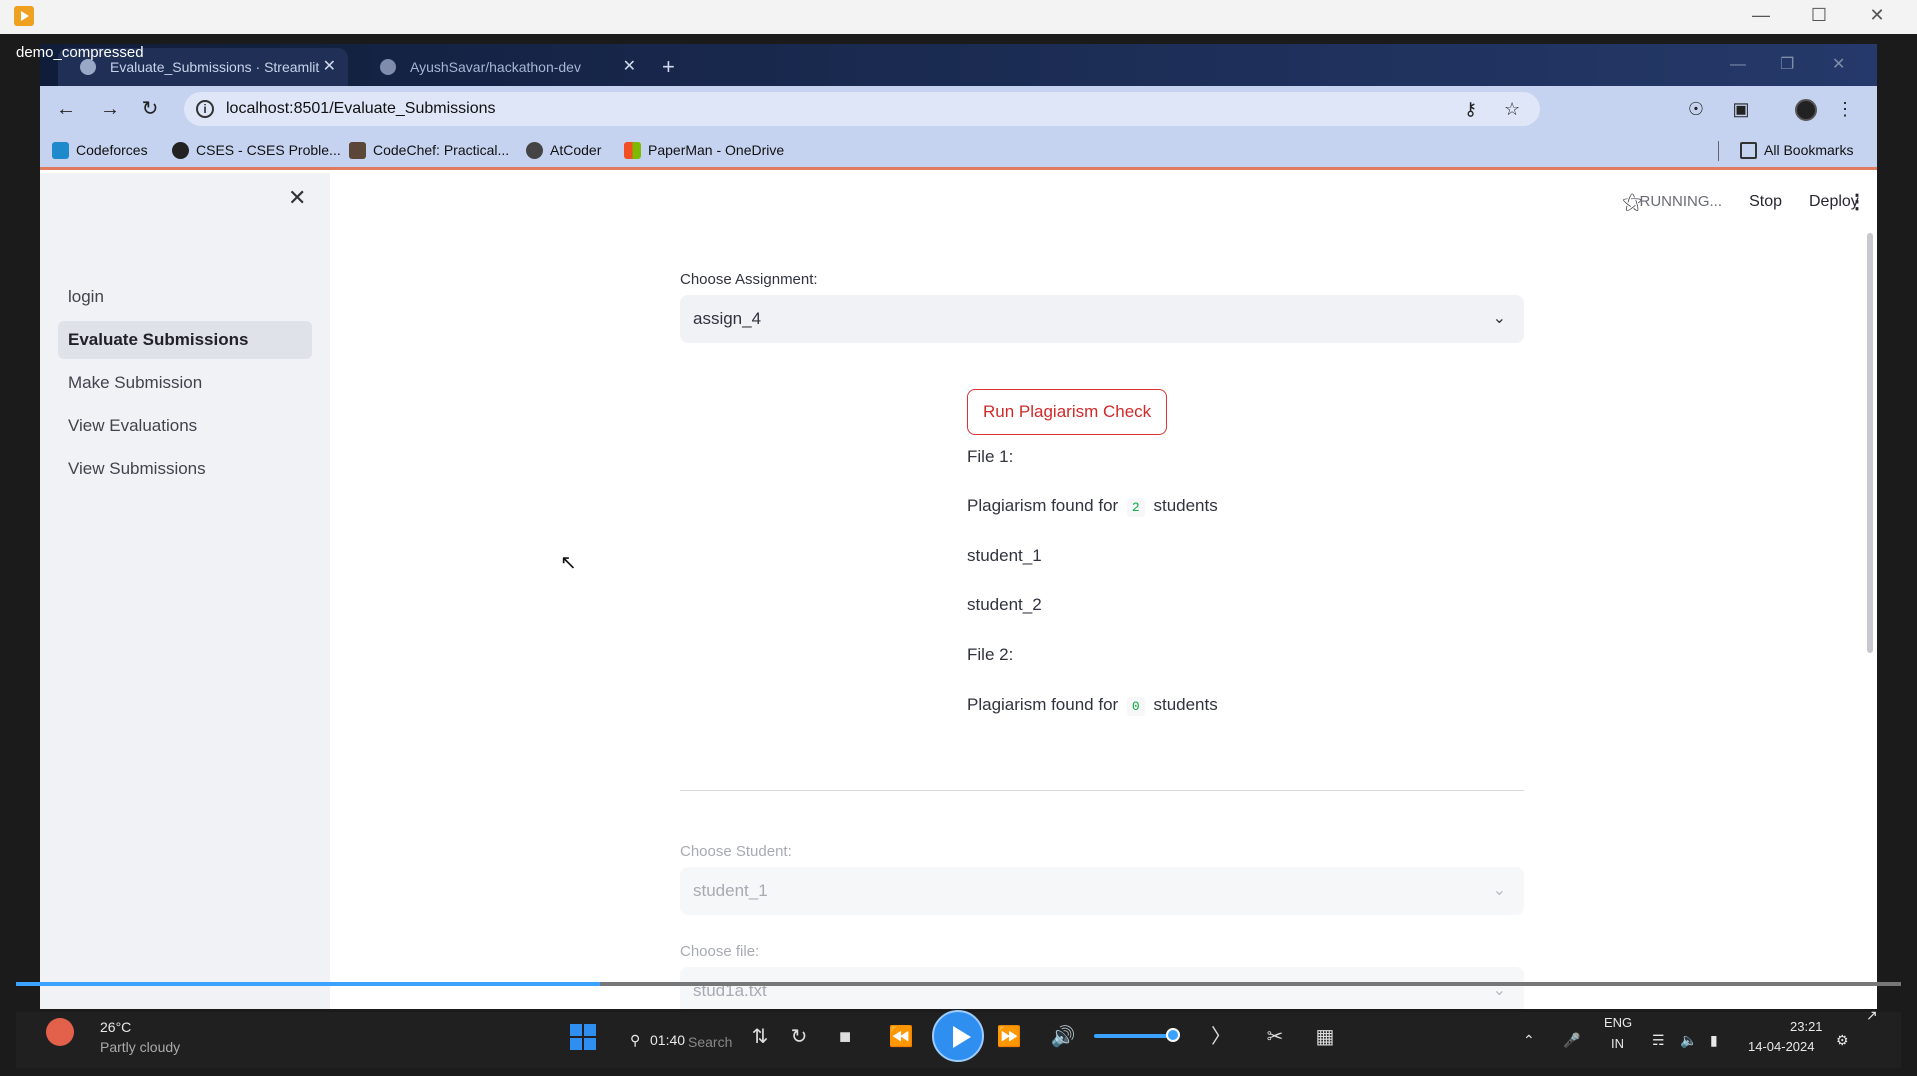  I want to click on bookmark-atcoder: AtCoder, so click(563, 150).